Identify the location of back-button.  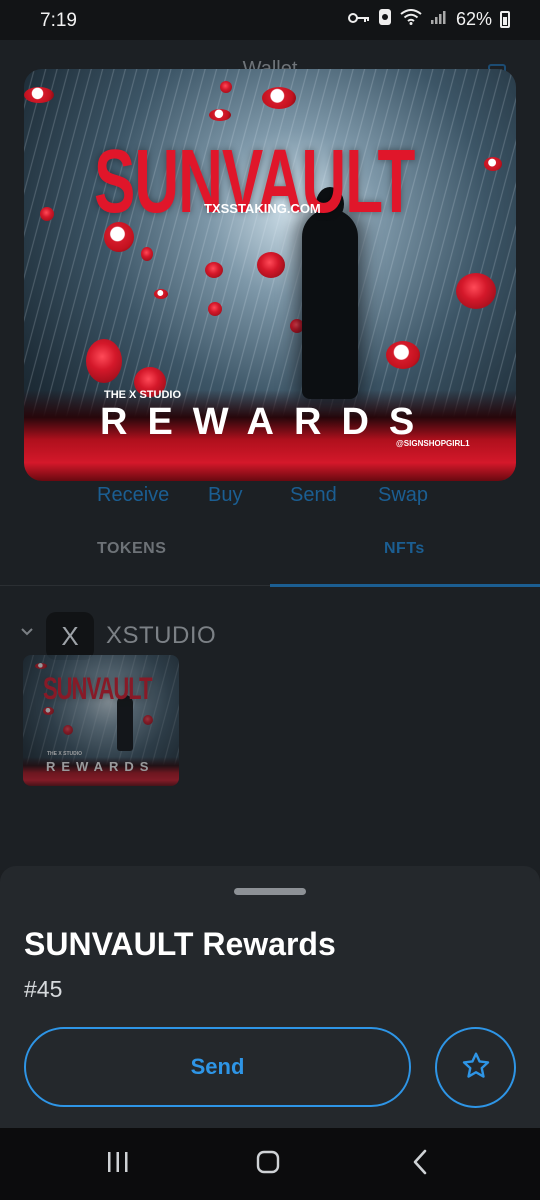
(420, 1164).